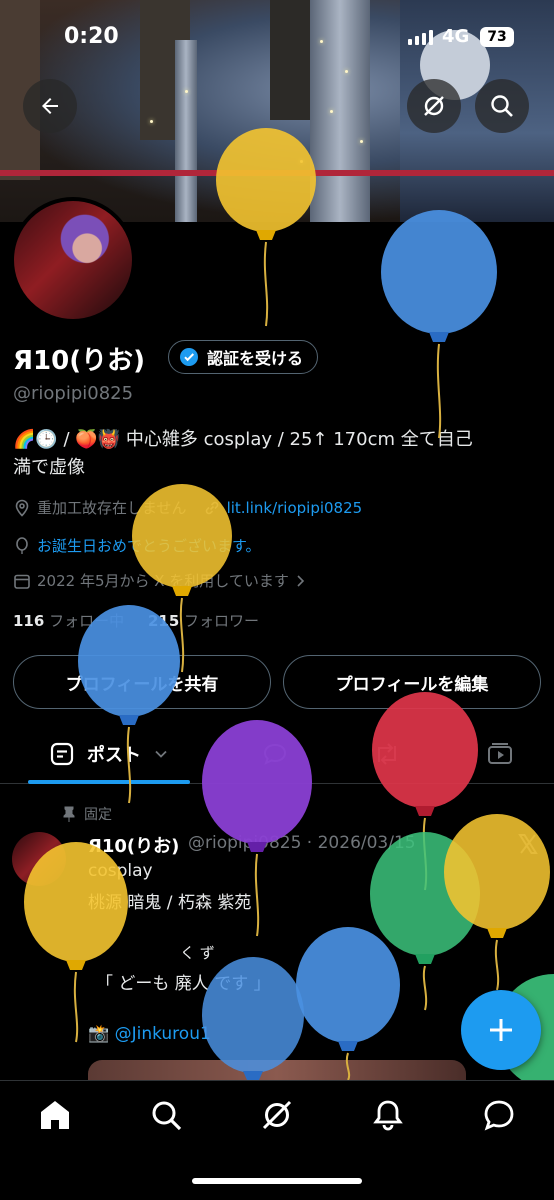  I want to click on calendar-icon, so click(22, 581).